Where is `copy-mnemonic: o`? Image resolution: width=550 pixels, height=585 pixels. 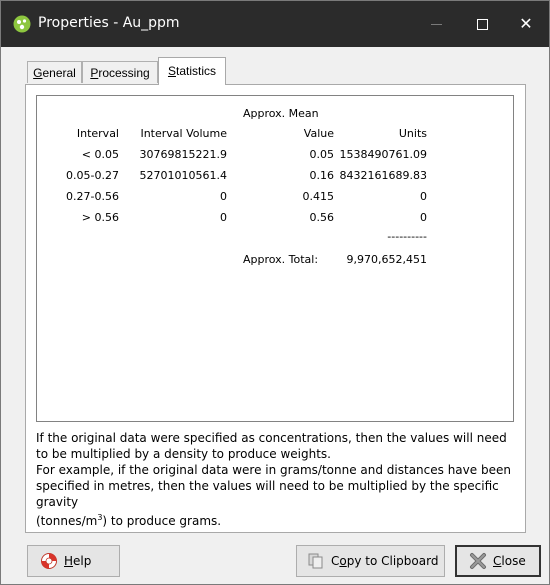
copy-mnemonic: o is located at coordinates (343, 561).